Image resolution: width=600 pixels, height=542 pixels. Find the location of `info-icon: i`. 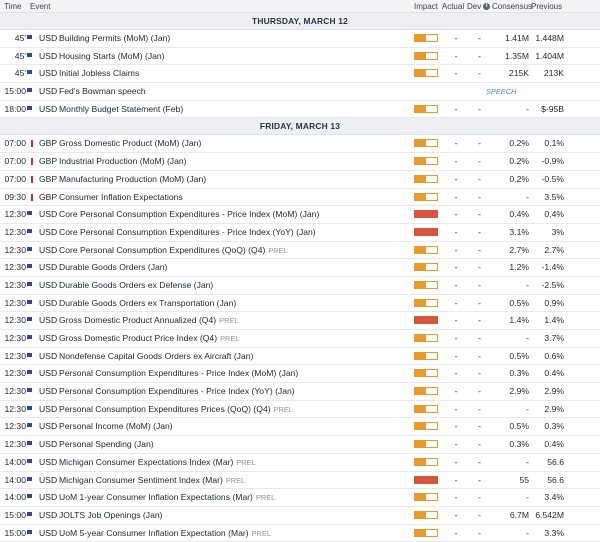

info-icon: i is located at coordinates (487, 7).